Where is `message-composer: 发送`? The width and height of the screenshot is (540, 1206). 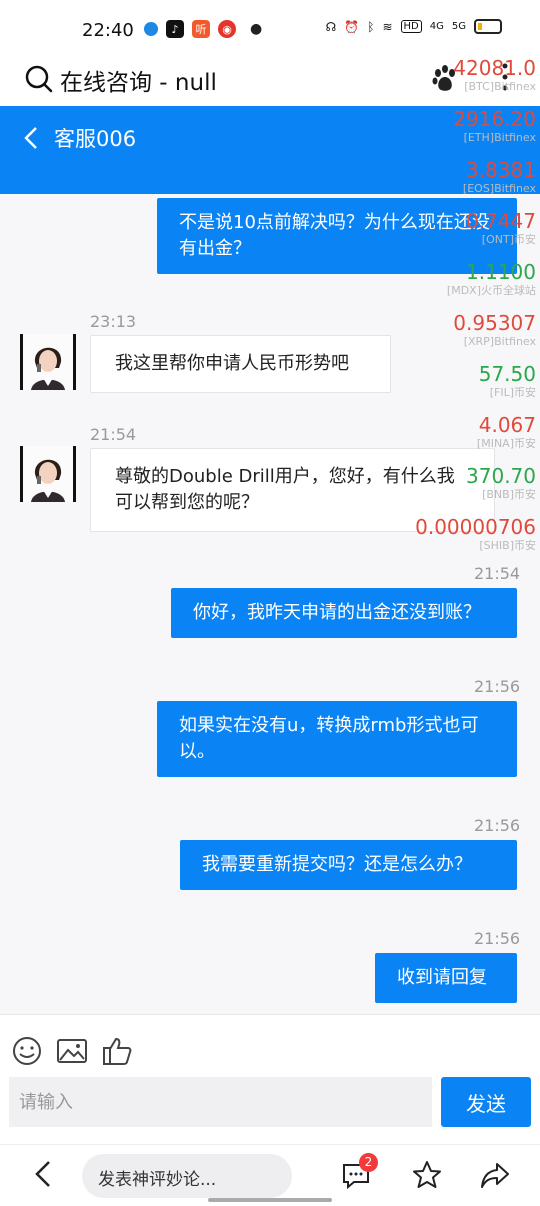
message-composer: 发送 is located at coordinates (270, 1079).